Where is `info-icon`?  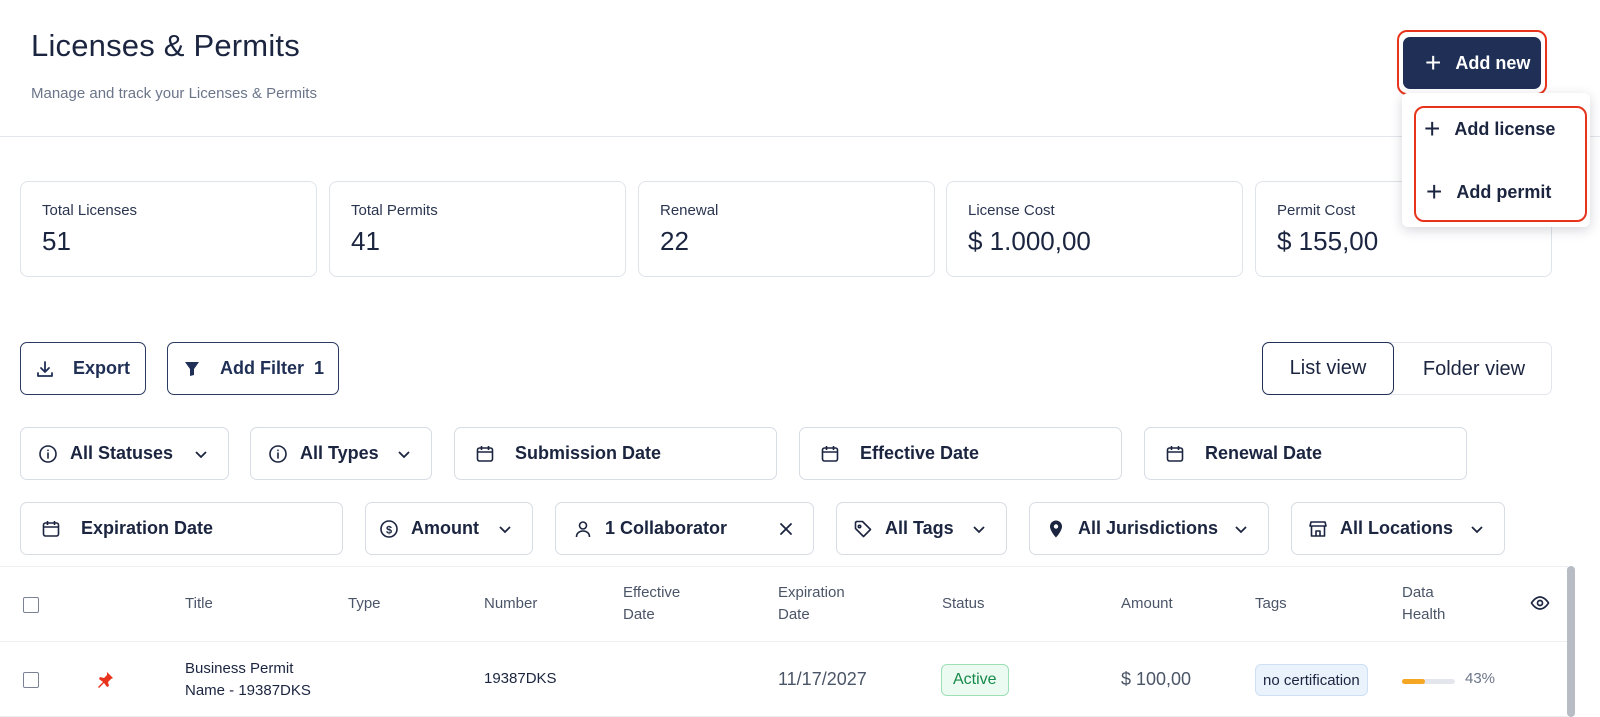
info-icon is located at coordinates (278, 454).